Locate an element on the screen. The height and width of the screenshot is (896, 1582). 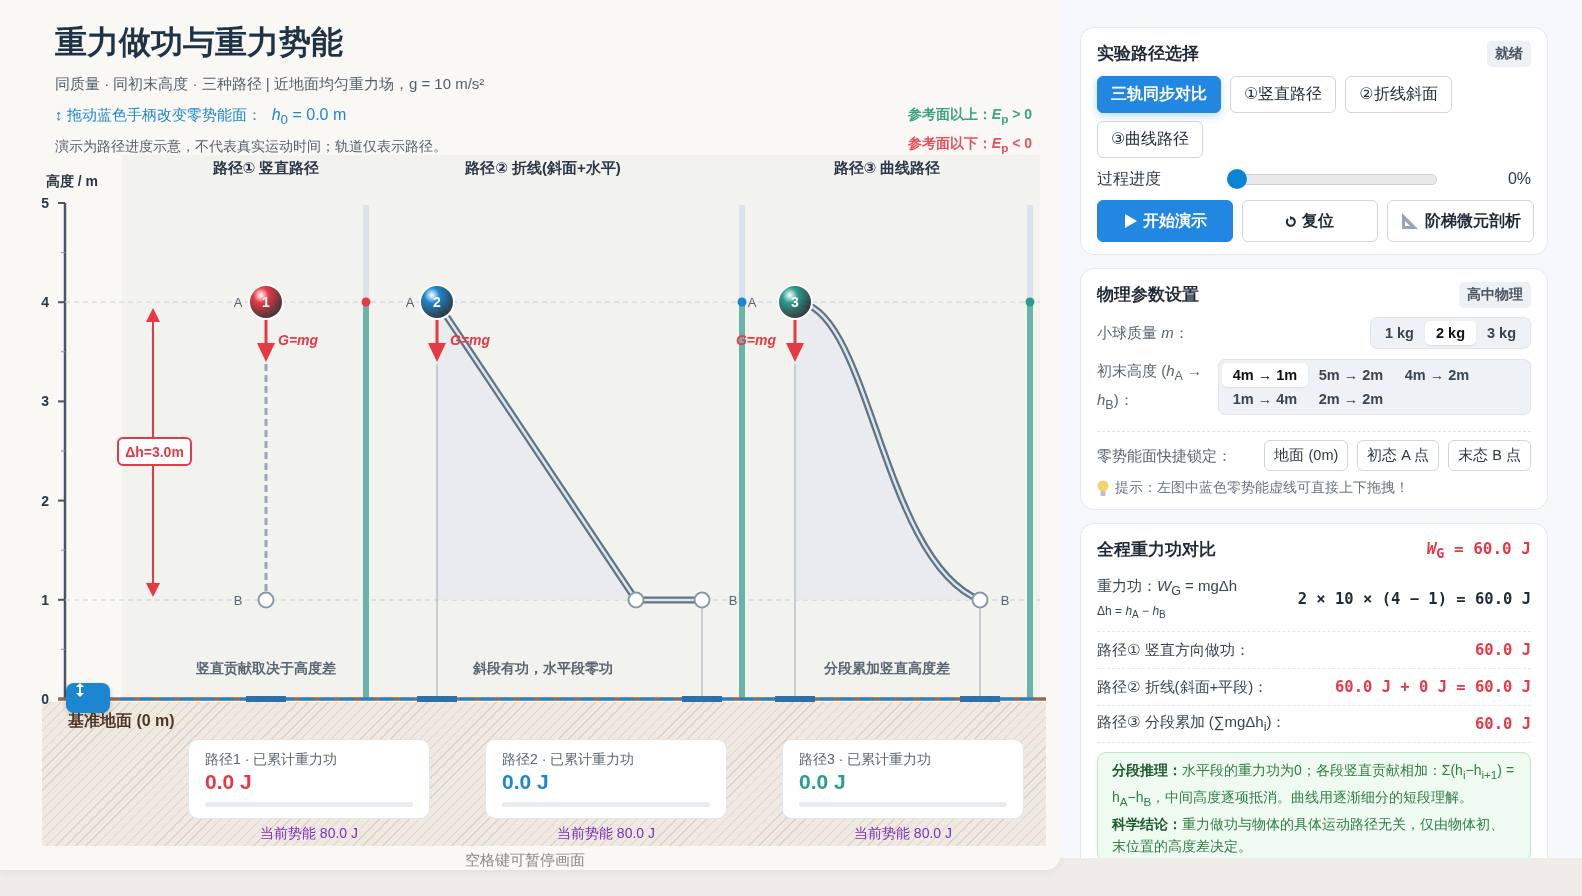
anchor-button: 初态 A 点 is located at coordinates (1398, 455).